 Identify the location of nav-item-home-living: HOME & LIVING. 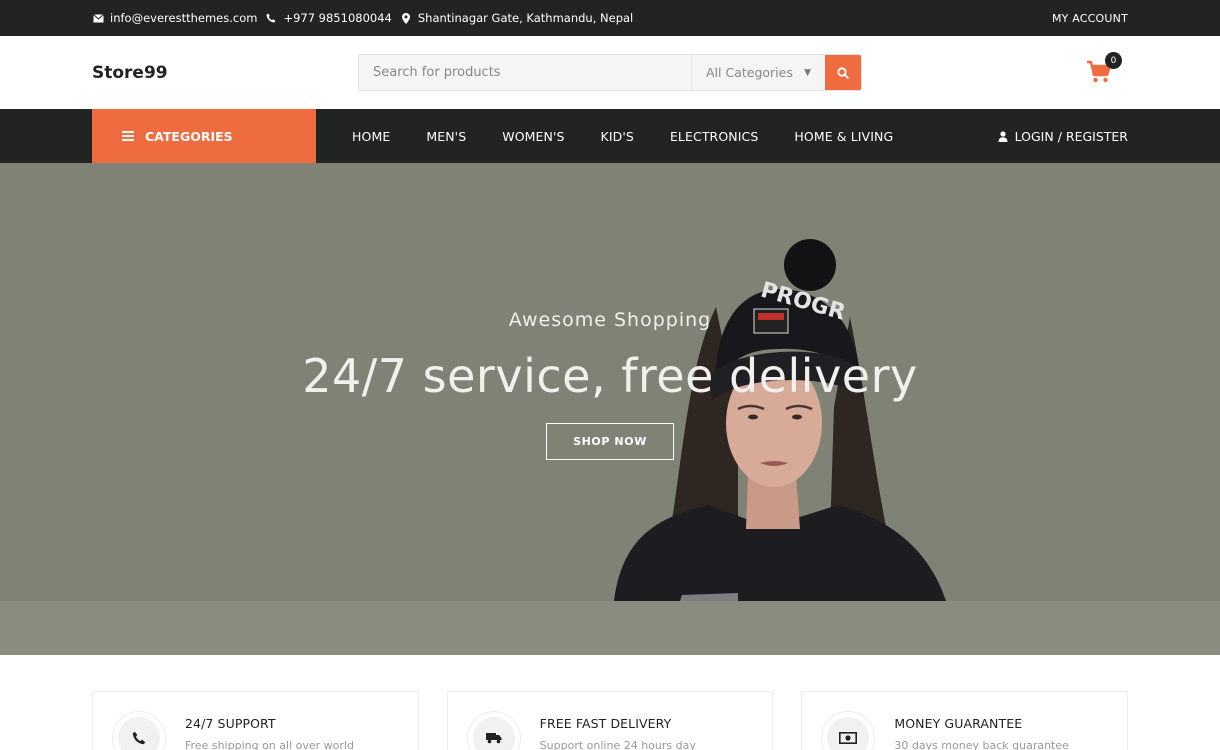
(843, 136).